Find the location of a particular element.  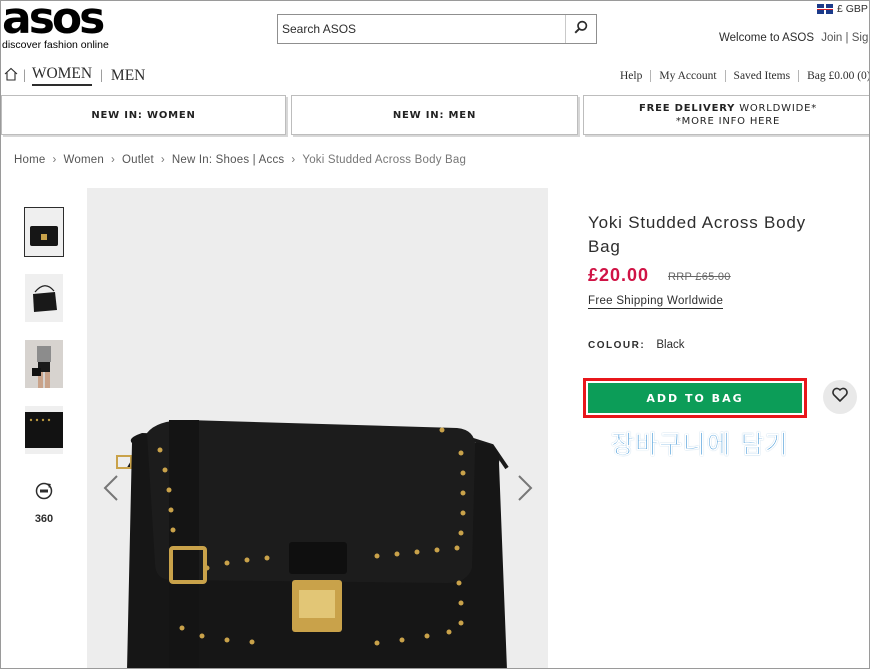

colour-label: COLOUR: is located at coordinates (617, 345).